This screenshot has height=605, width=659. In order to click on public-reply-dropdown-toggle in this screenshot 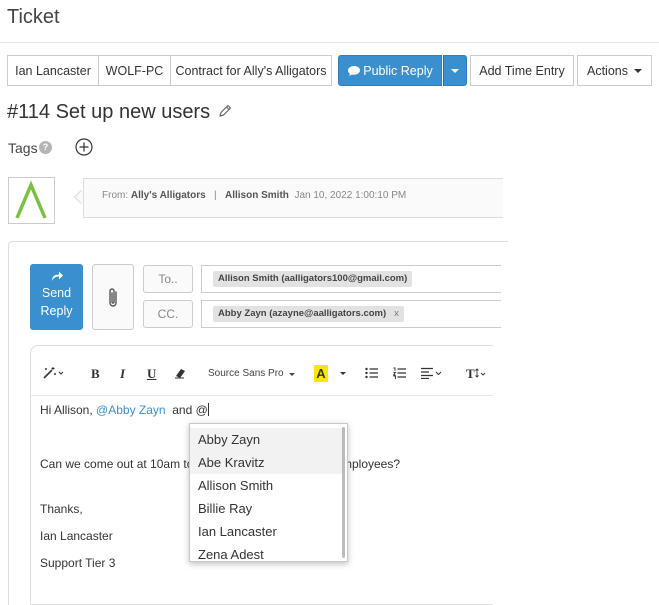, I will do `click(455, 70)`.